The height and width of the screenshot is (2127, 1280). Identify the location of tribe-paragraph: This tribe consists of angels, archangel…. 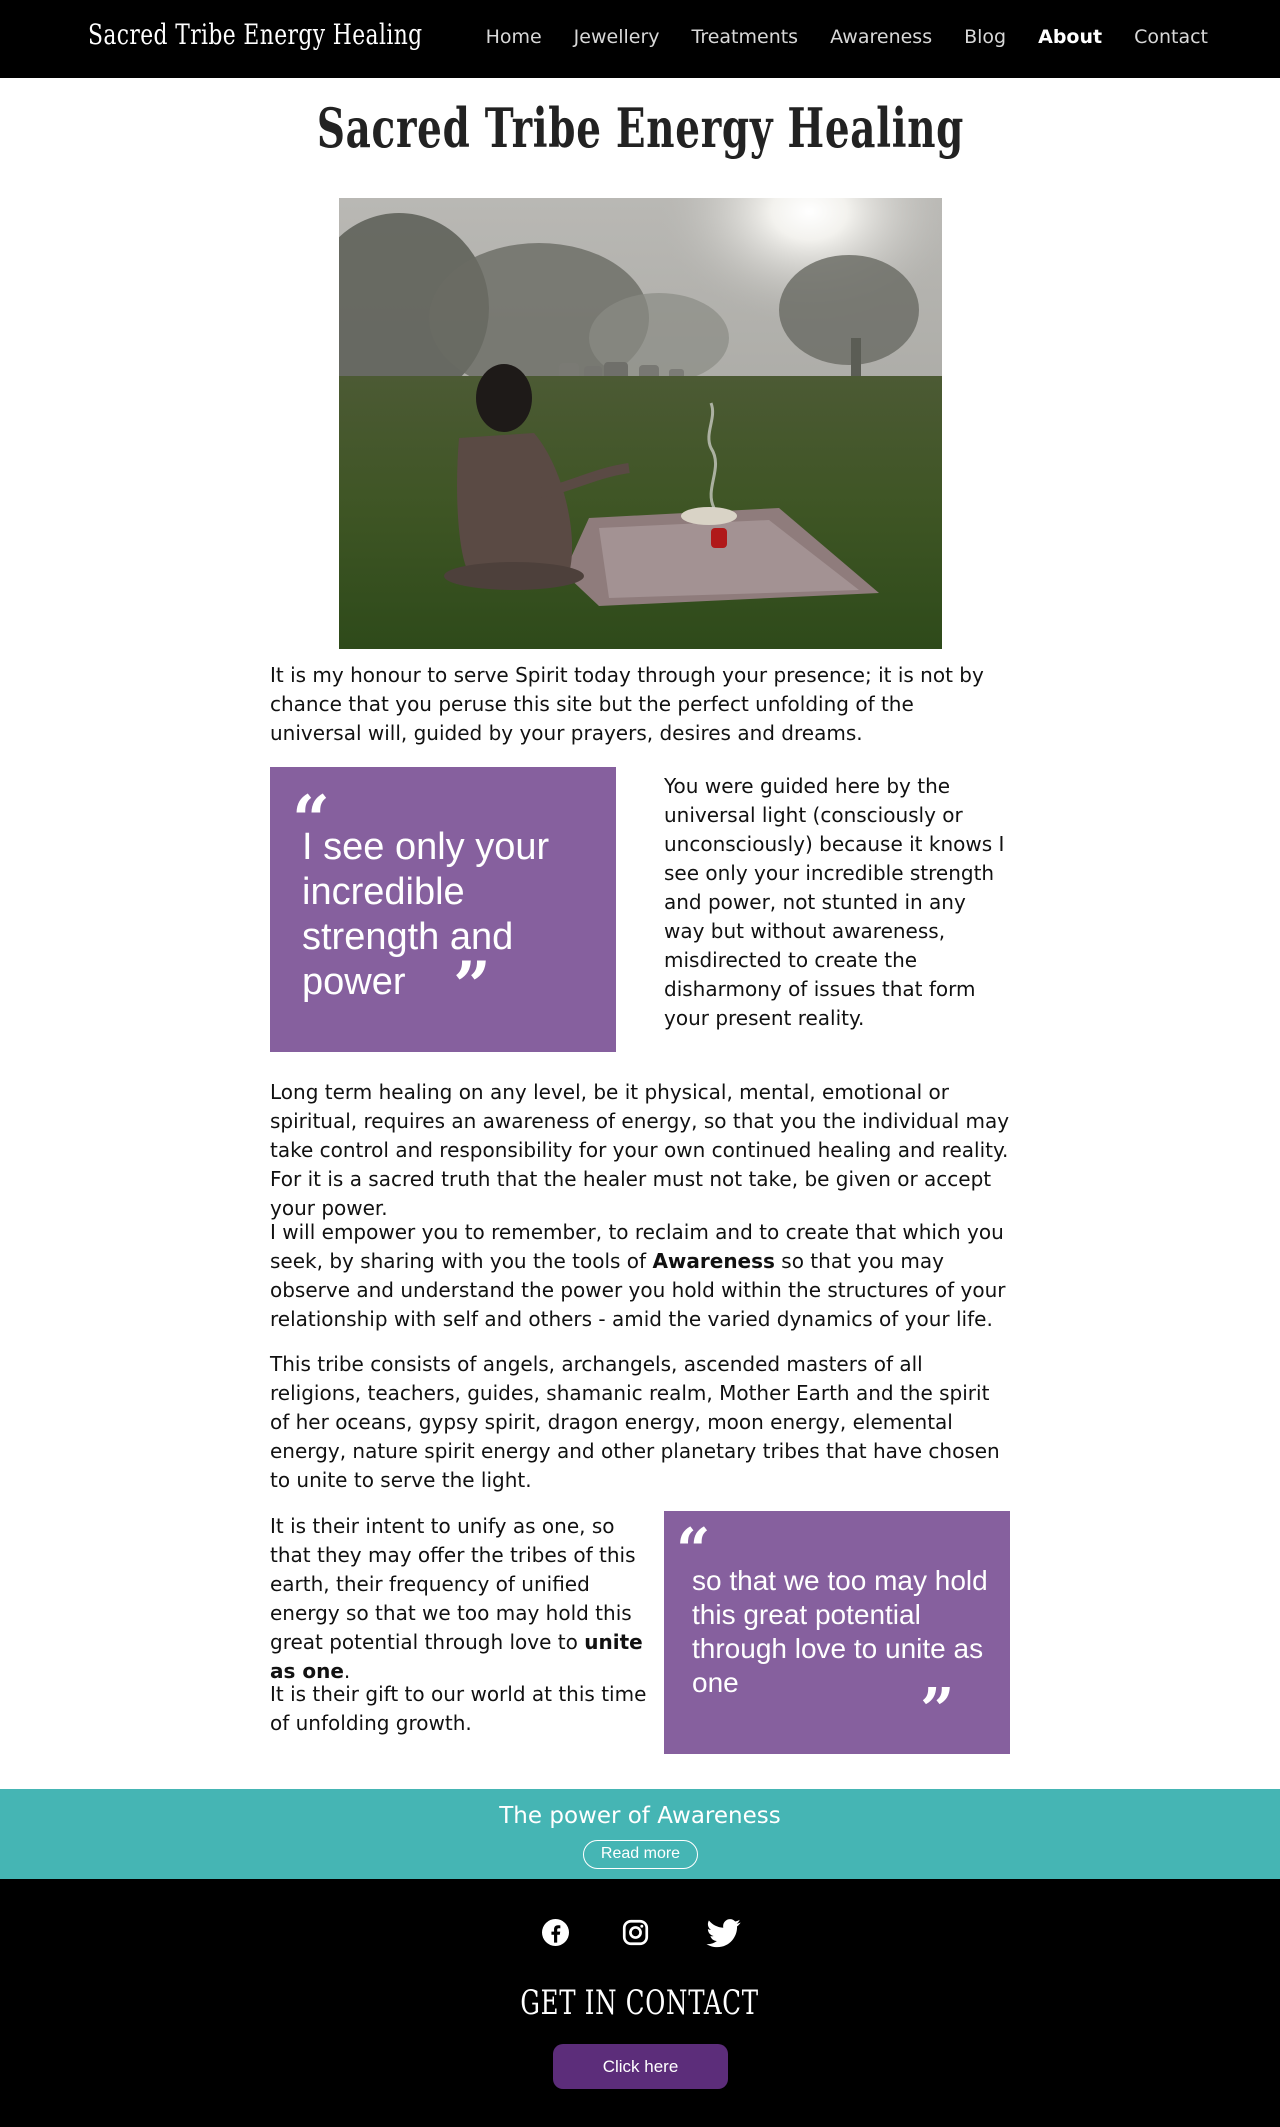
(635, 1422).